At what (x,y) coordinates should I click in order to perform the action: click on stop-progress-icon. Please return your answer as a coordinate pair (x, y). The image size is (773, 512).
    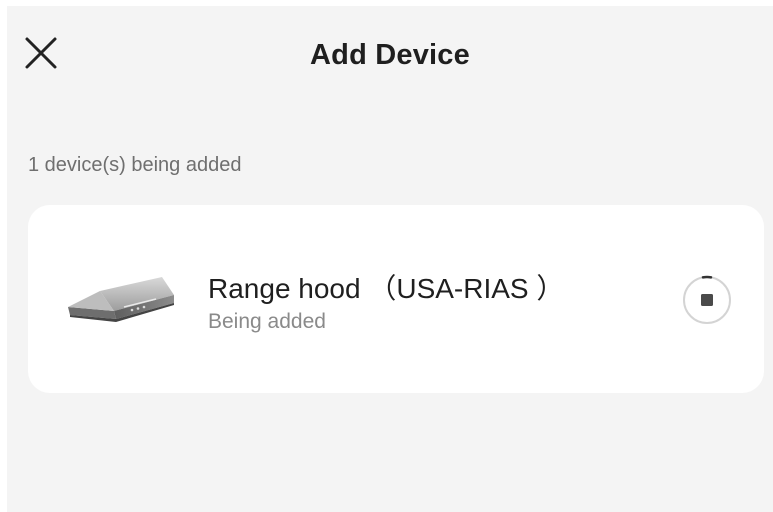
    Looking at the image, I should click on (707, 299).